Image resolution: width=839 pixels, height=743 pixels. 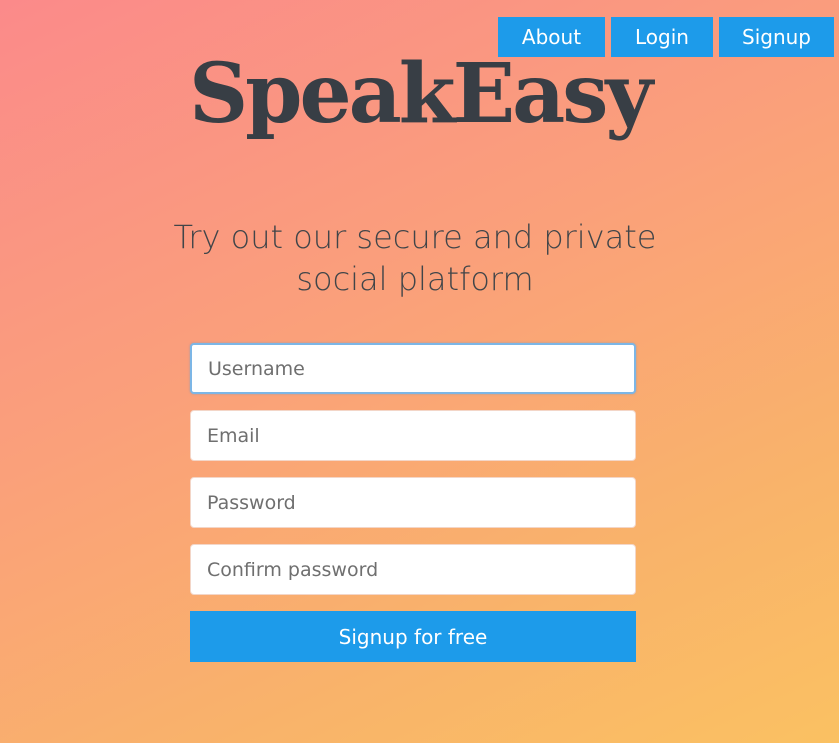 I want to click on password-input, so click(x=413, y=502).